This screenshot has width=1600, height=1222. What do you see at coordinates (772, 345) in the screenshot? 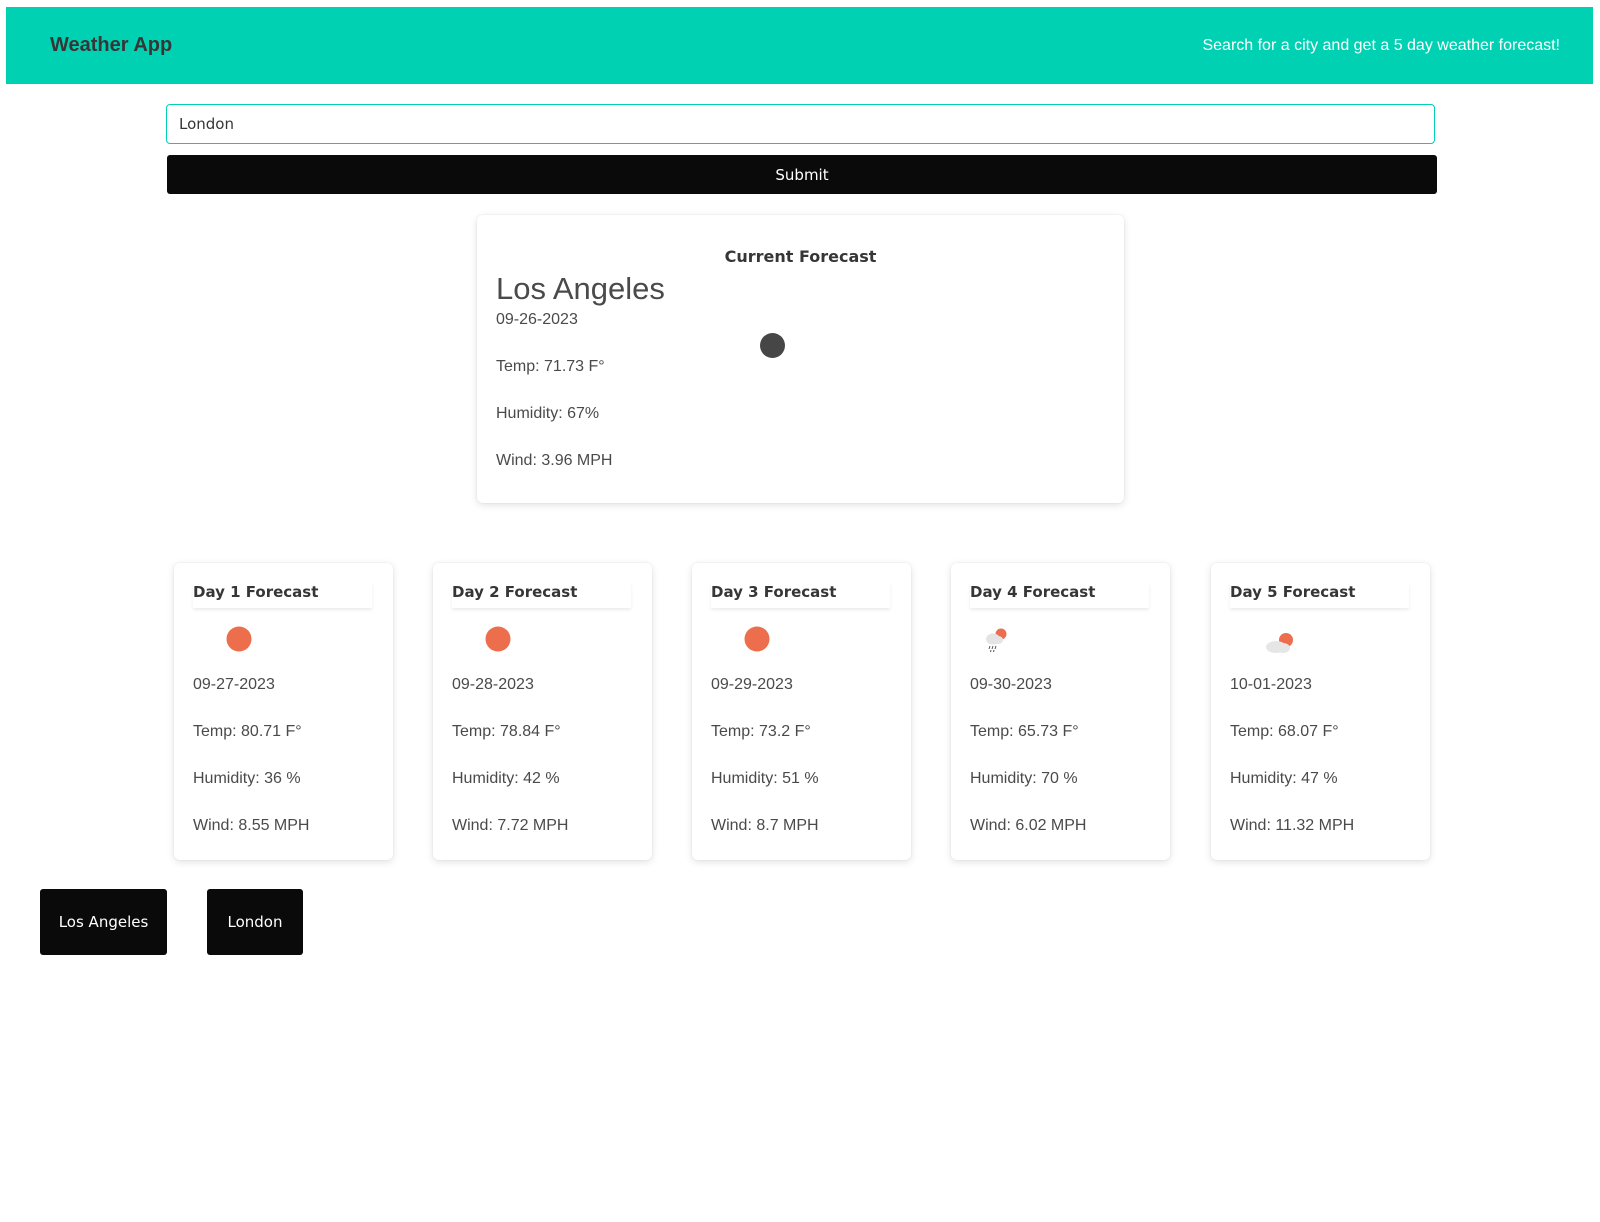
I see `night-clear-icon` at bounding box center [772, 345].